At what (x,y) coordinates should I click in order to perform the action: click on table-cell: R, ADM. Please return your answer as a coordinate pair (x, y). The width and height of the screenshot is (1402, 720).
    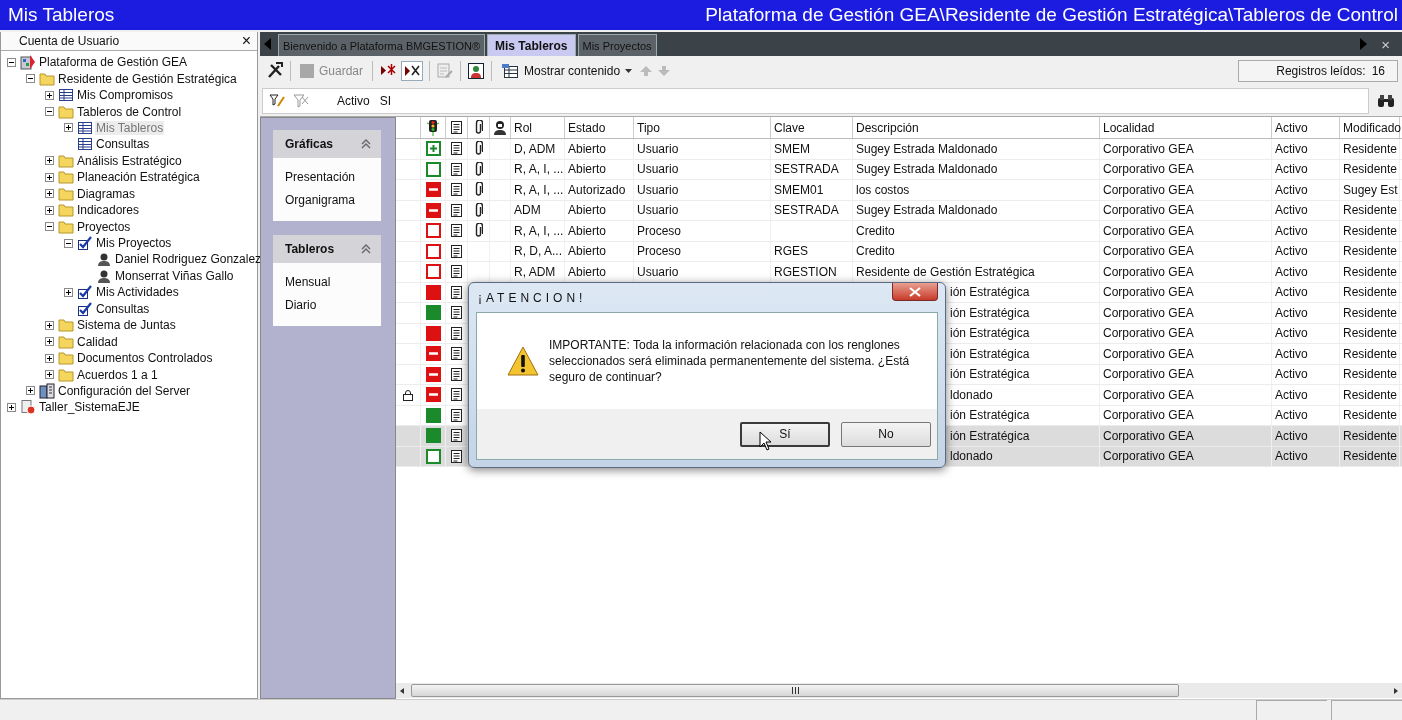
    Looking at the image, I should click on (535, 271).